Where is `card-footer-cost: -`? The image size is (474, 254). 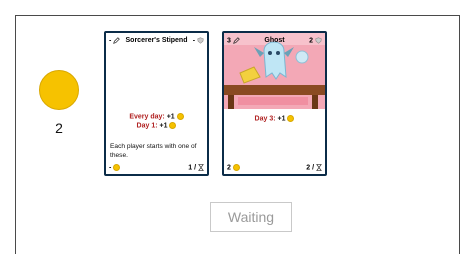 card-footer-cost: - is located at coordinates (115, 167).